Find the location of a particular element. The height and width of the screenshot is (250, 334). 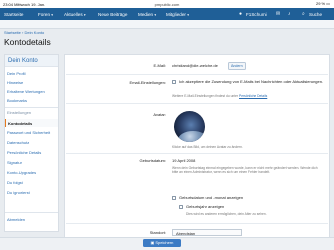

email-optin-checkbox is located at coordinates (174, 82).